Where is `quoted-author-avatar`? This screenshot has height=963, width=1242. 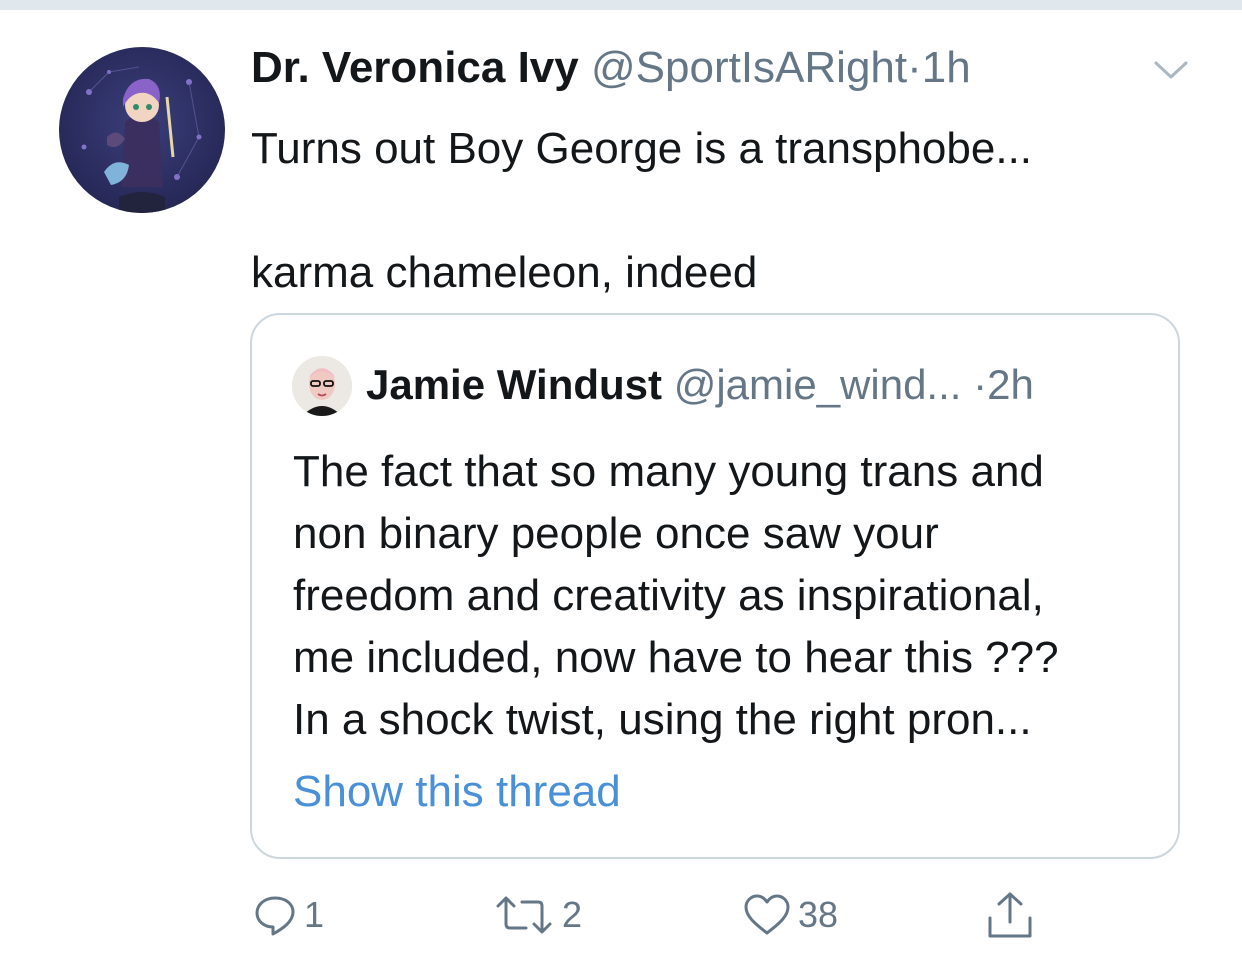
quoted-author-avatar is located at coordinates (322, 386).